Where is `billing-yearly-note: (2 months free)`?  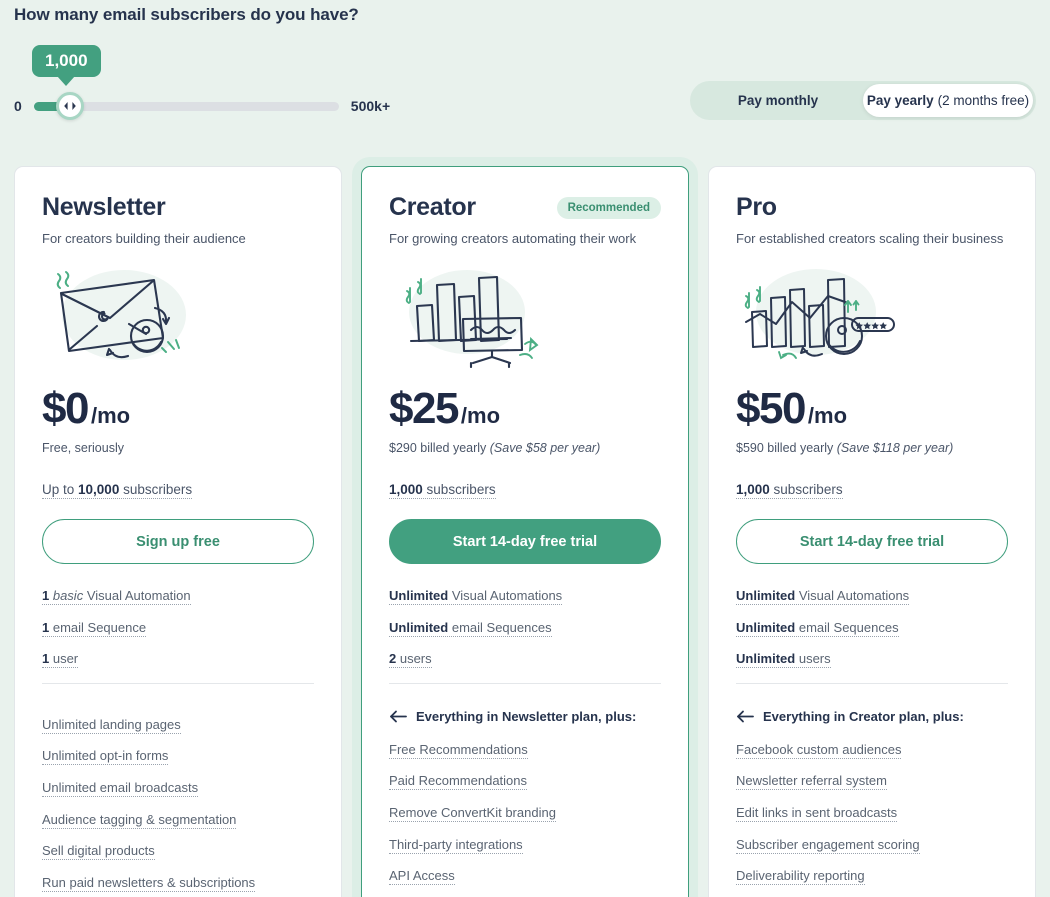
billing-yearly-note: (2 months free) is located at coordinates (983, 100).